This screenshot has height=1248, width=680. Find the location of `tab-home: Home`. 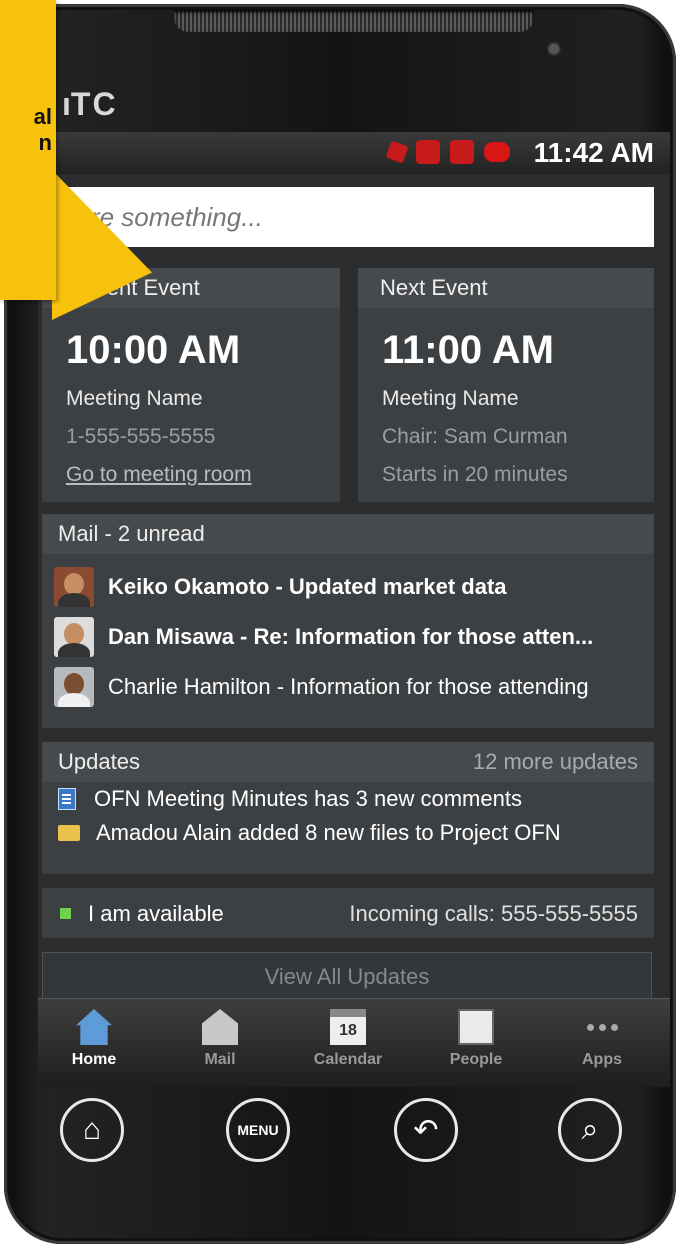

tab-home: Home is located at coordinates (94, 1039).